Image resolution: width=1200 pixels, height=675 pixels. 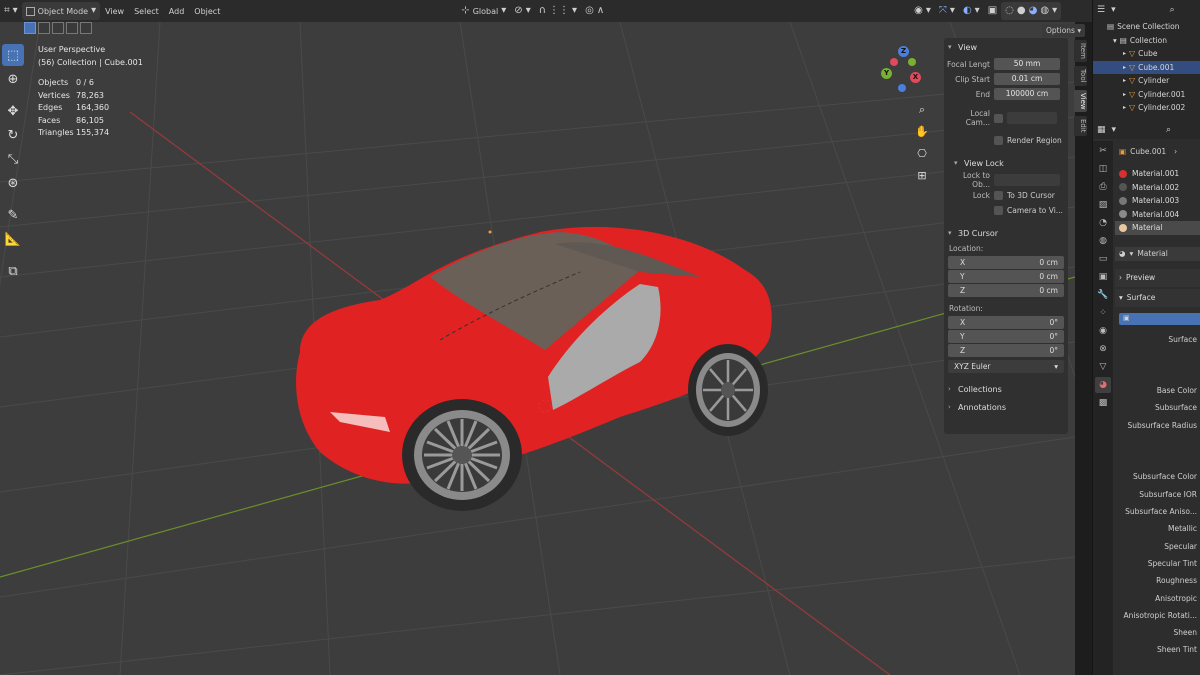 What do you see at coordinates (1157, 424) in the screenshot?
I see `bsdf-subsurface-radius: Subsurface Radius` at bounding box center [1157, 424].